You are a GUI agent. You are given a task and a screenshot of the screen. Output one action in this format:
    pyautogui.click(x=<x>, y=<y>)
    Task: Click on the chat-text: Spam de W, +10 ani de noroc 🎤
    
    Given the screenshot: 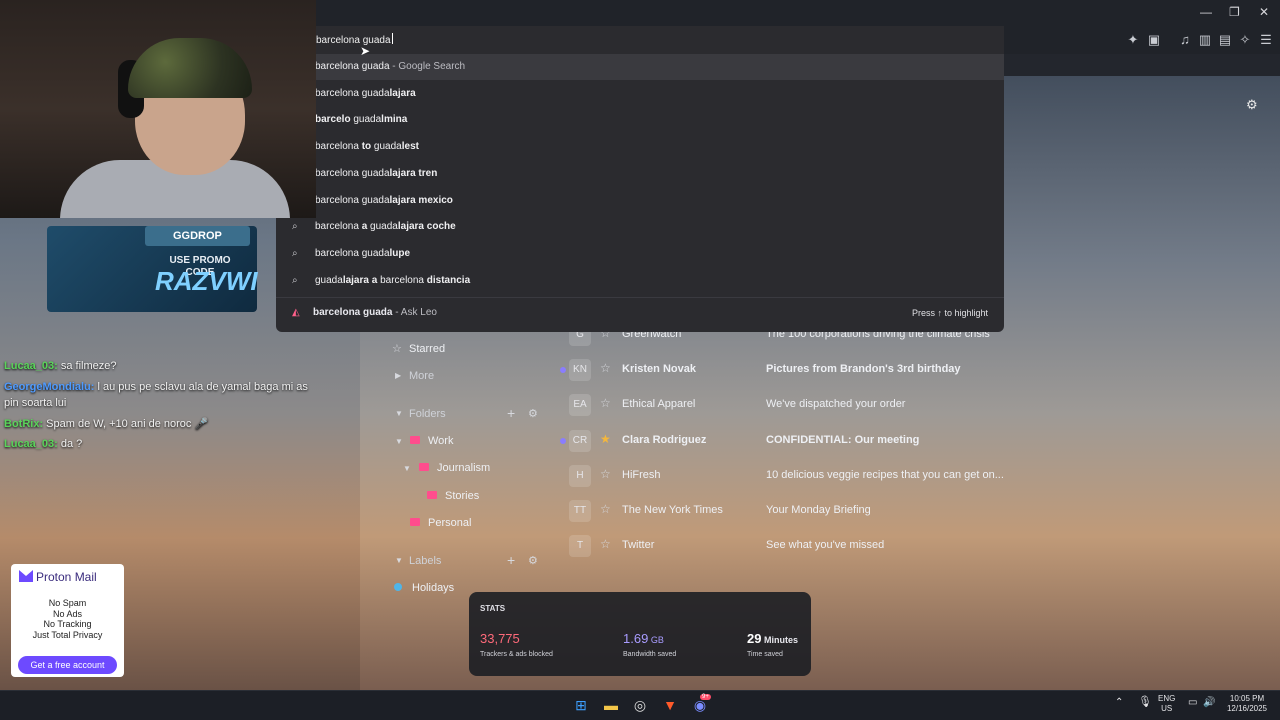 What is the action you would take?
    pyautogui.click(x=126, y=424)
    